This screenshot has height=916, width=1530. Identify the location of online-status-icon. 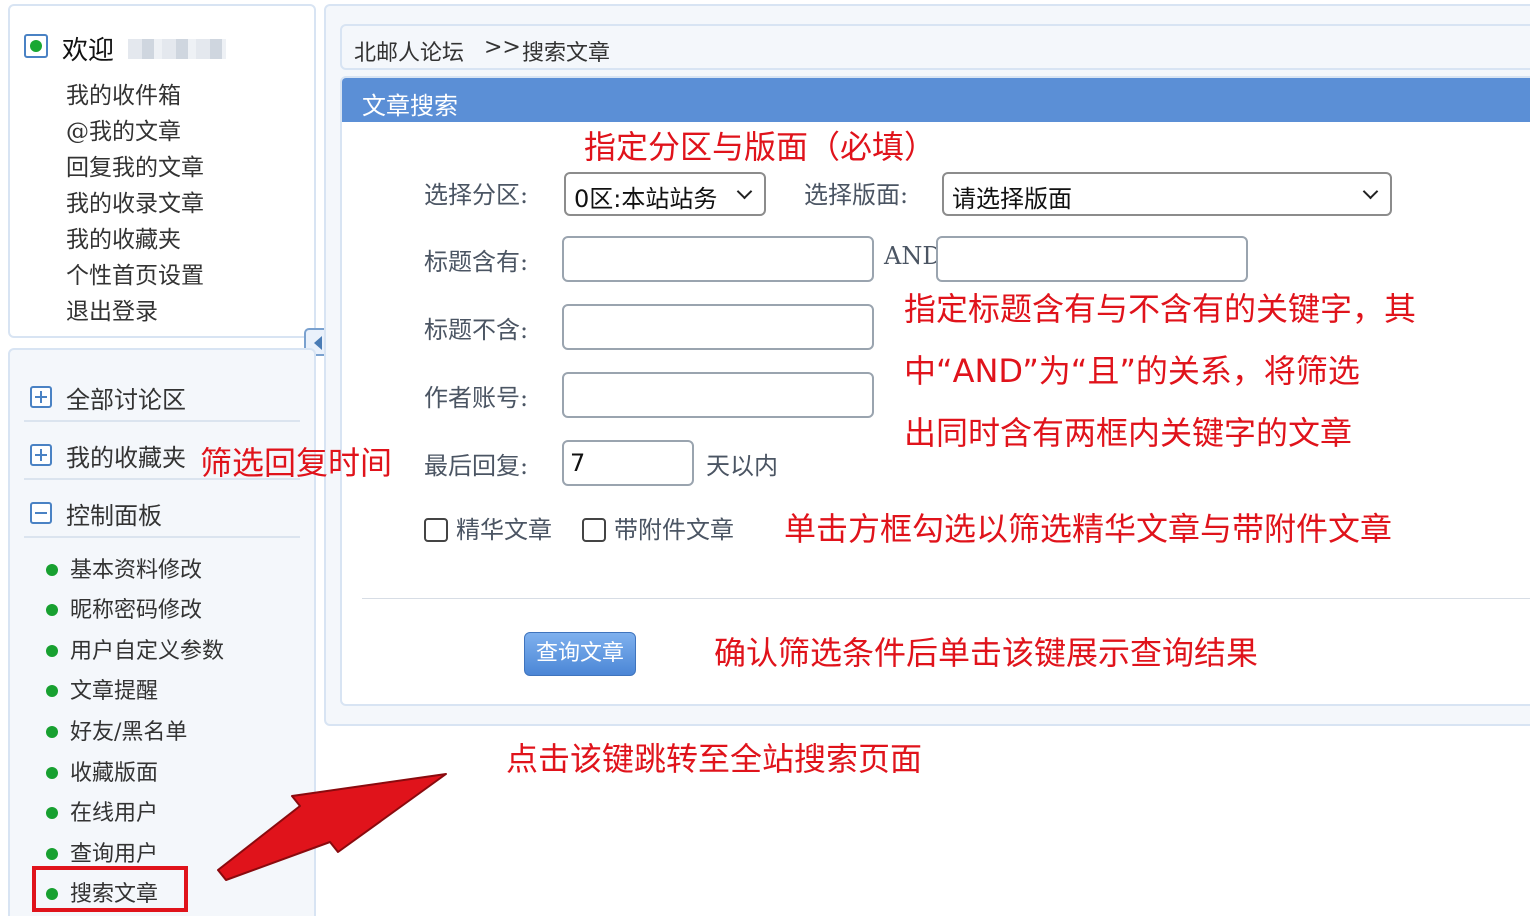
(36, 46).